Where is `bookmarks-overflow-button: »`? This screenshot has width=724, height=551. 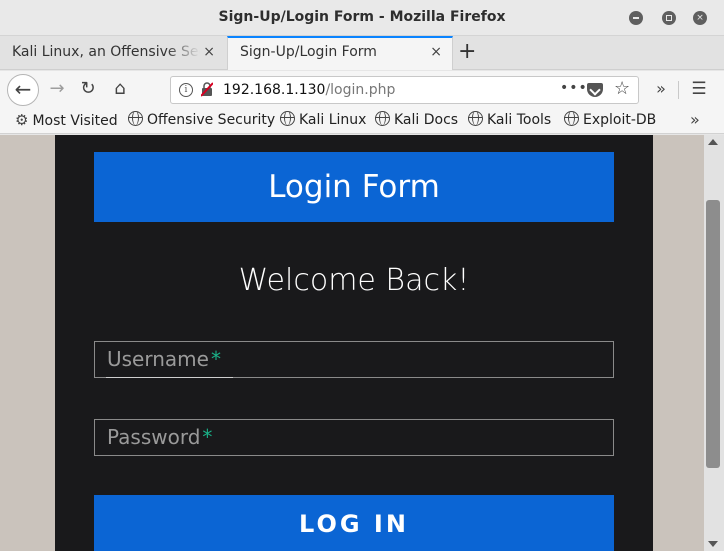 bookmarks-overflow-button: » is located at coordinates (695, 119).